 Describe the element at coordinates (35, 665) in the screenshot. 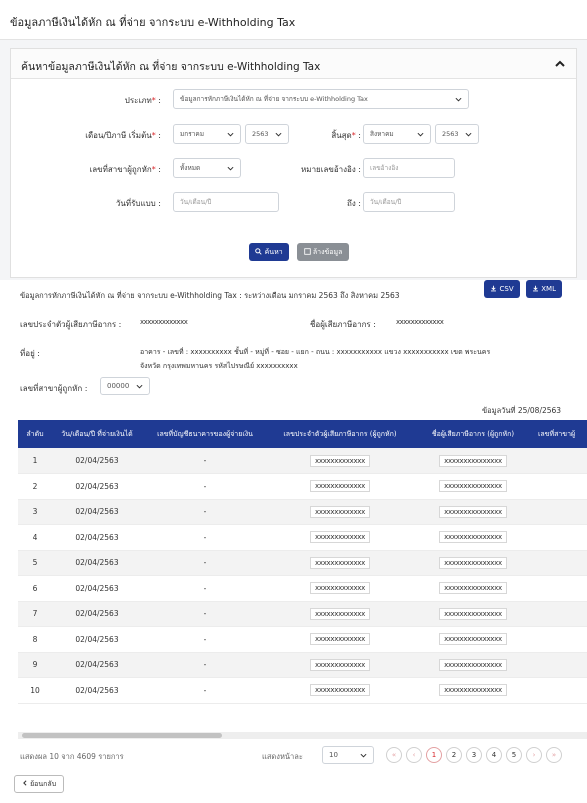

I see `cell-index: 9` at that location.